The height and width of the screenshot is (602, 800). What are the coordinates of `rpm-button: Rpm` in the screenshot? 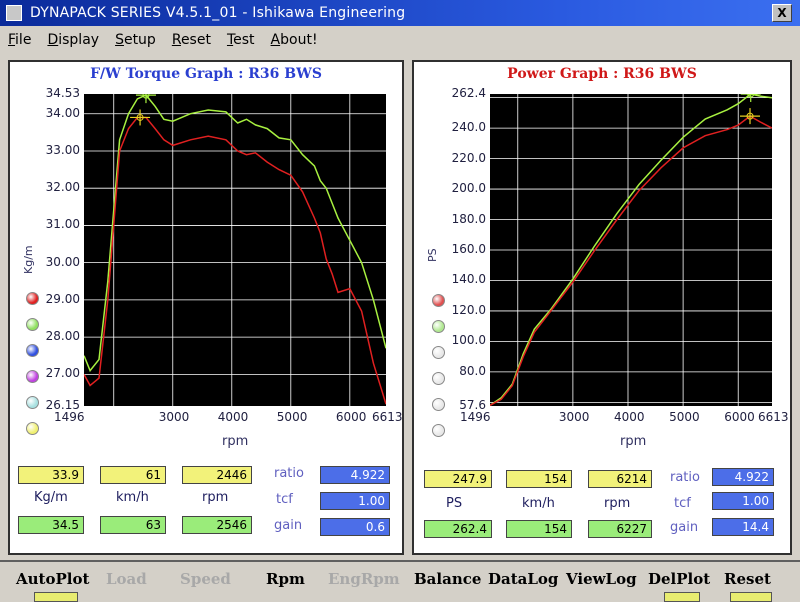 It's located at (285, 579).